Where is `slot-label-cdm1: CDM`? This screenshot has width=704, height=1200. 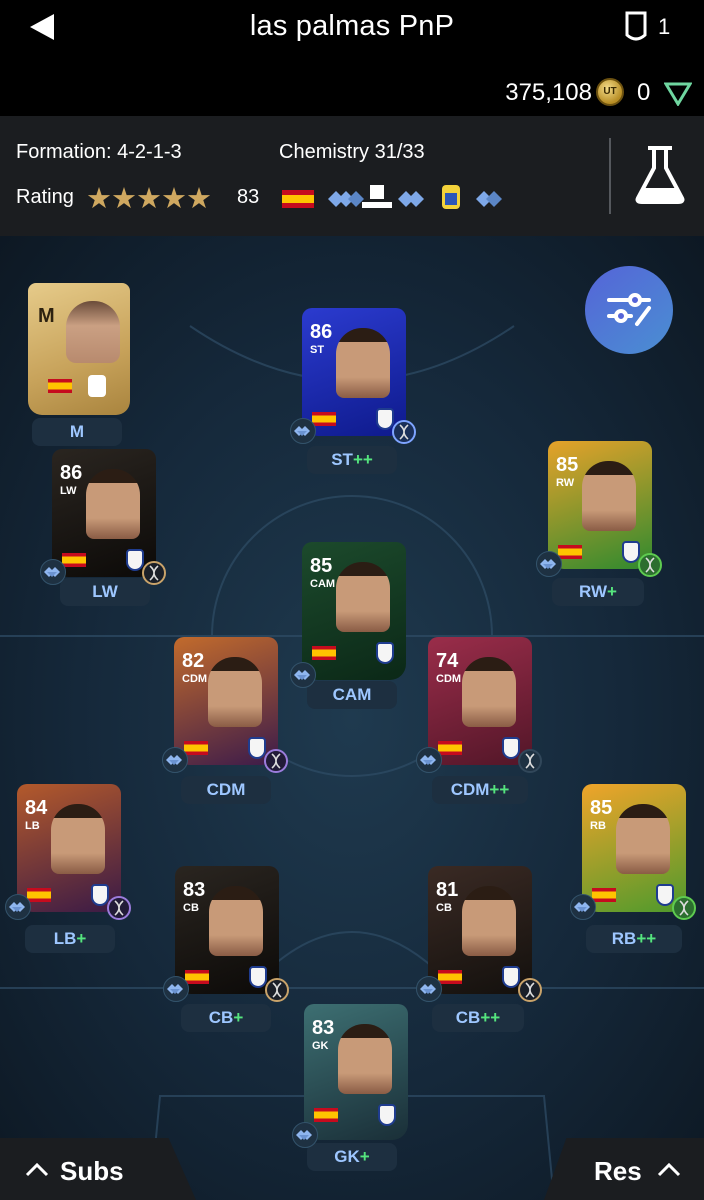 slot-label-cdm1: CDM is located at coordinates (226, 790).